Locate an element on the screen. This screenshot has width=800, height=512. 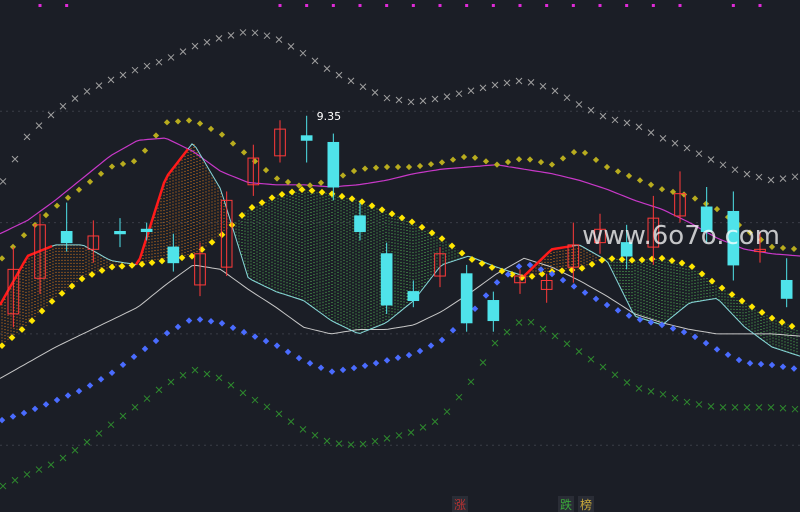
bottom-marker-label: 跌 is located at coordinates (566, 504).